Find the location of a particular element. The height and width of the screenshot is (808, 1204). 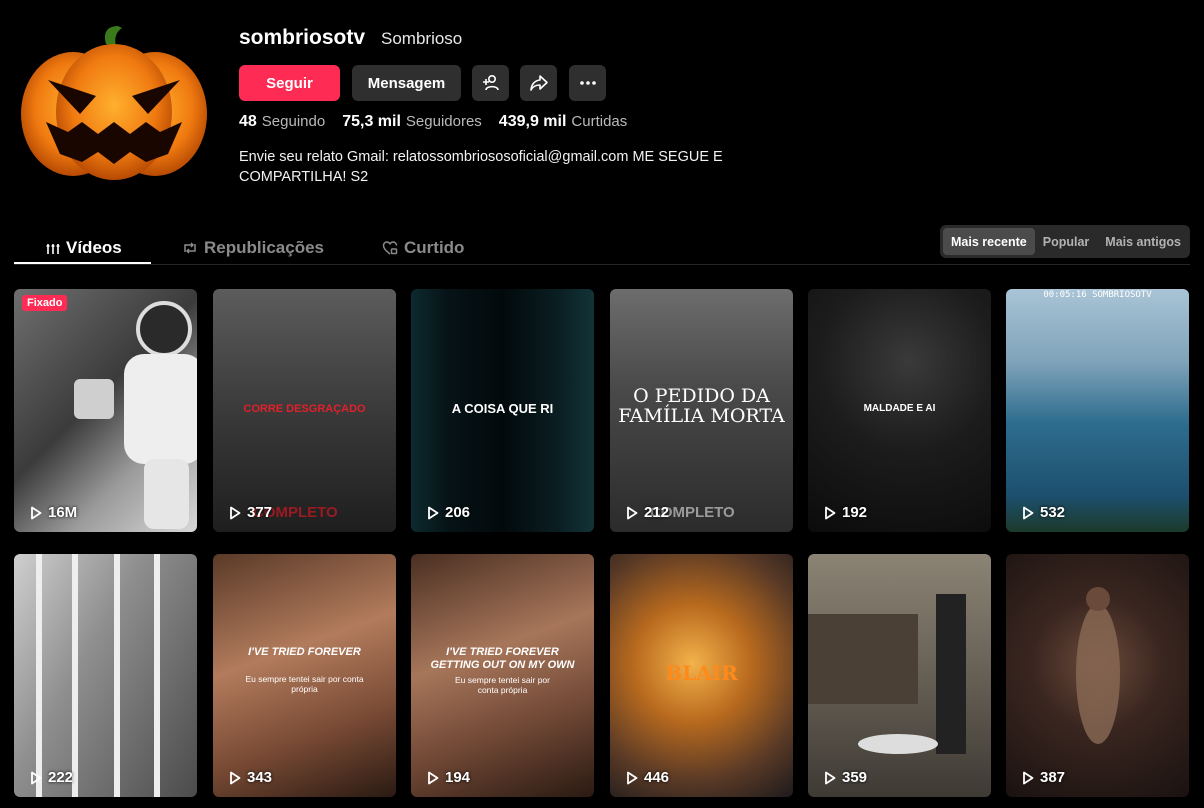

view-count: 359 is located at coordinates (845, 777).